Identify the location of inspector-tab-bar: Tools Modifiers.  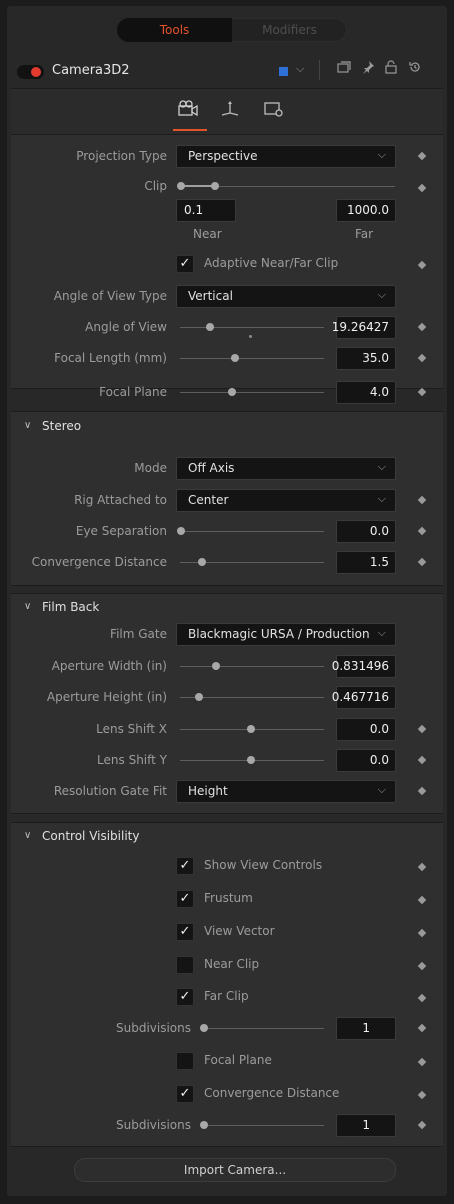
(232, 30).